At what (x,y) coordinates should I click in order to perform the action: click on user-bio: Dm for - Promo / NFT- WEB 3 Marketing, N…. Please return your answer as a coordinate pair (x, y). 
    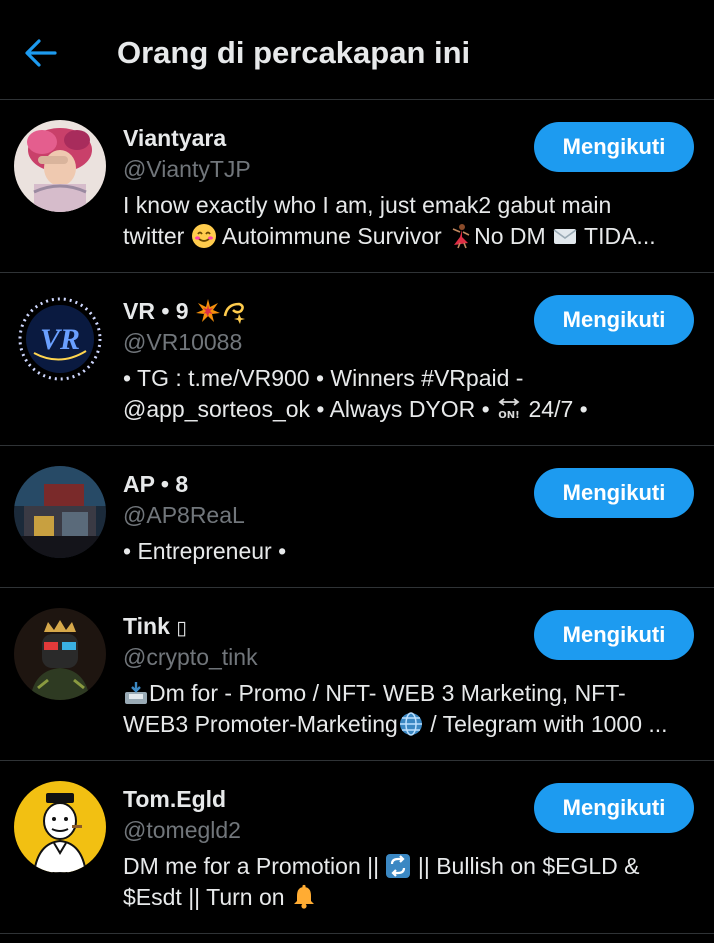
    Looking at the image, I should click on (408, 709).